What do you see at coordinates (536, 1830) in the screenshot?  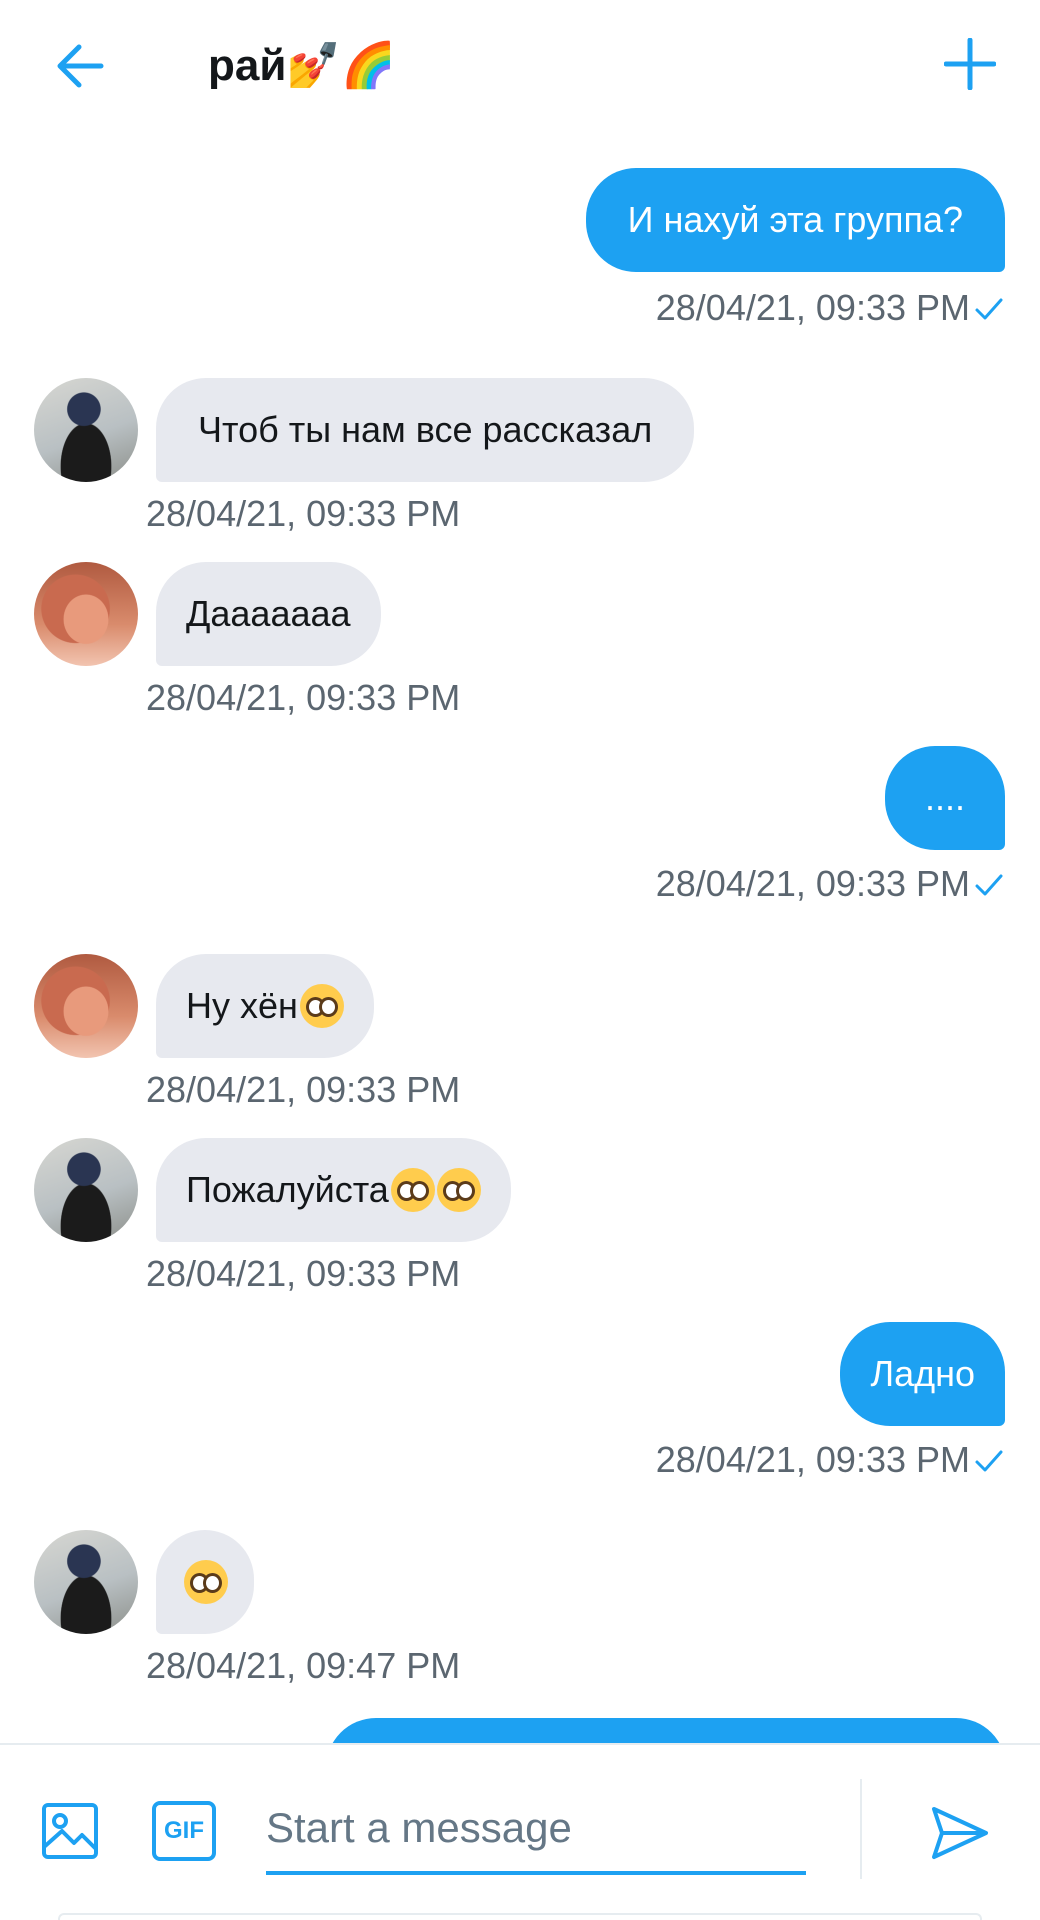 I see `message-input` at bounding box center [536, 1830].